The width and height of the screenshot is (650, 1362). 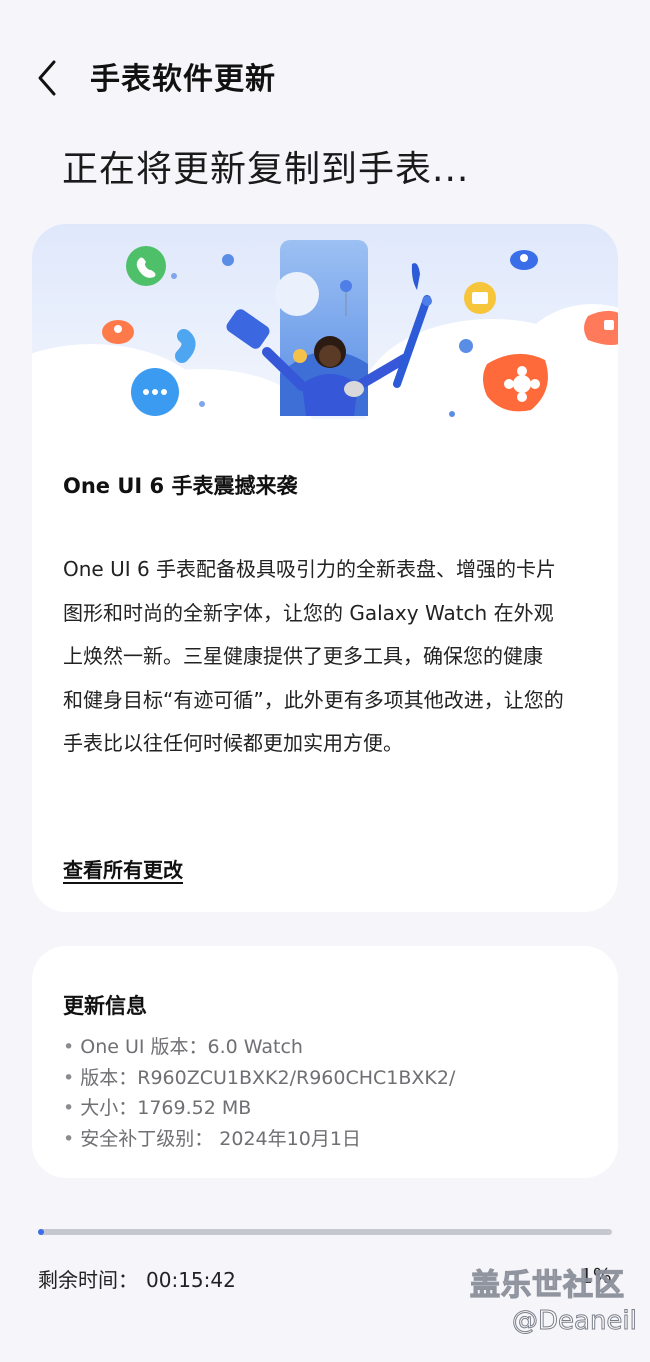 What do you see at coordinates (259, 1139) in the screenshot?
I see `info-item-security-patch: 安全补丁级别： 2024年10月1日` at bounding box center [259, 1139].